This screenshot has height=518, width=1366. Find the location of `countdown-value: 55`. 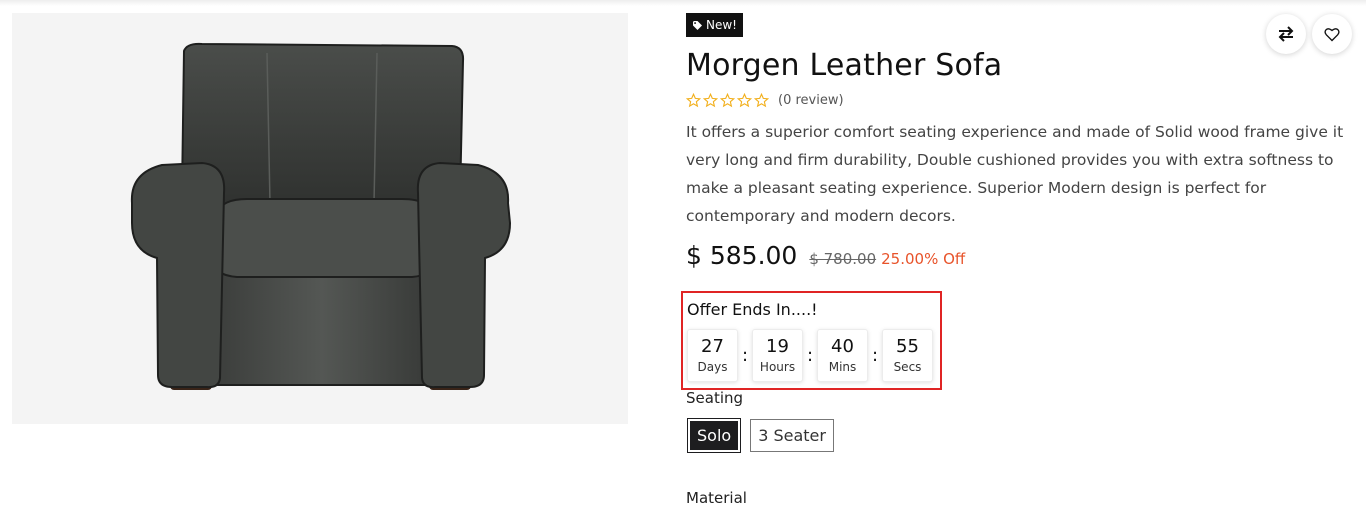

countdown-value: 55 is located at coordinates (907, 346).